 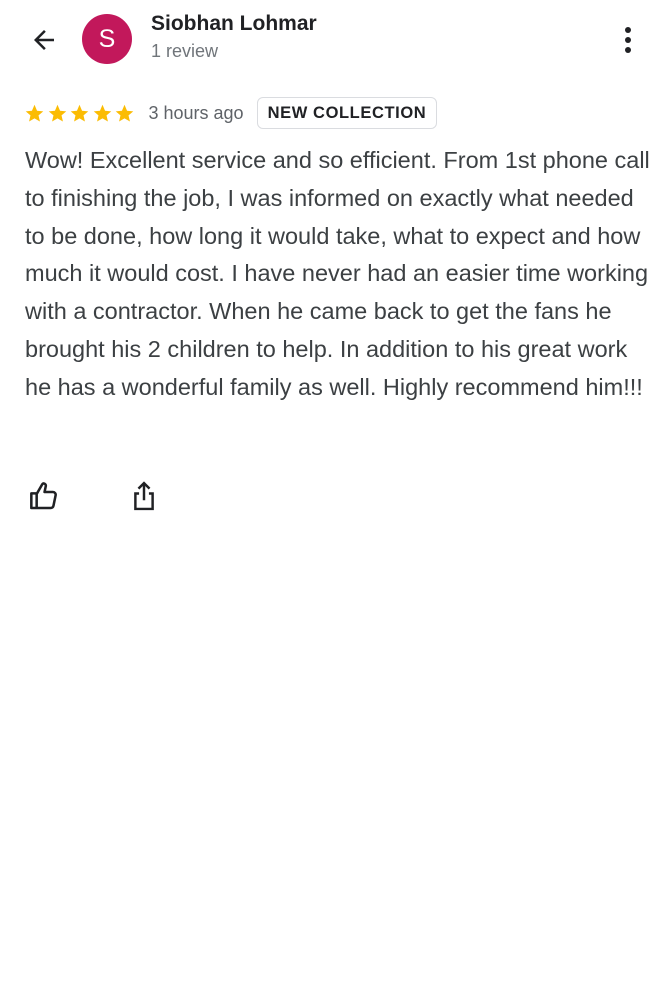 What do you see at coordinates (336, 40) in the screenshot?
I see `review-header: S Siobhan Lohmar 1 review` at bounding box center [336, 40].